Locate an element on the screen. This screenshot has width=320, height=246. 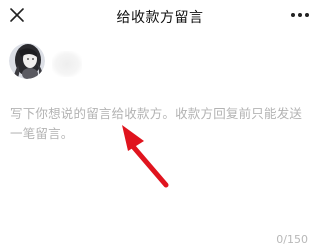
avatar-image is located at coordinates (27, 61).